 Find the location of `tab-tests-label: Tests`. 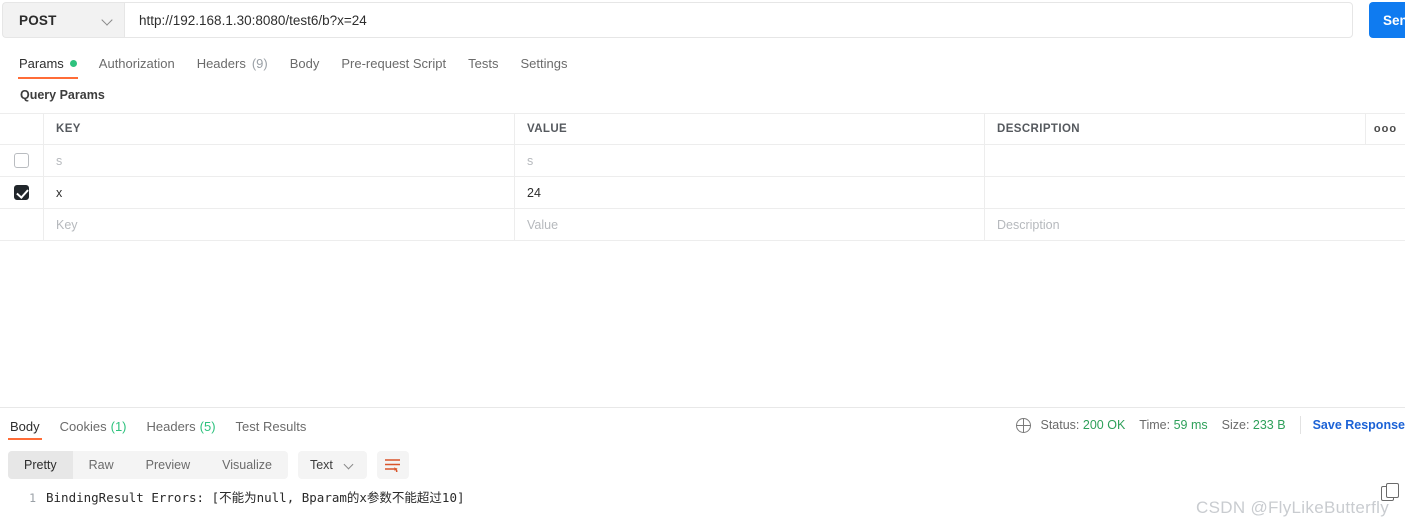

tab-tests-label: Tests is located at coordinates (483, 63).